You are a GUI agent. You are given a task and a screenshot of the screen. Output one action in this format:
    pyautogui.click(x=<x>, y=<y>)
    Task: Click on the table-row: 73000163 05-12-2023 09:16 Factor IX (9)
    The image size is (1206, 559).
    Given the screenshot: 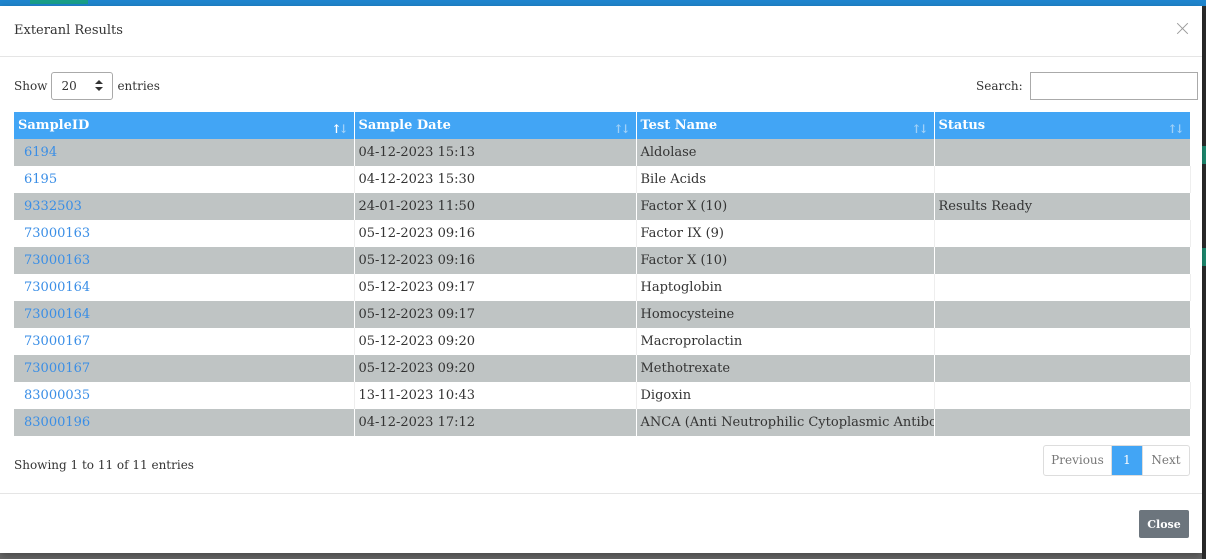 What is the action you would take?
    pyautogui.click(x=602, y=233)
    